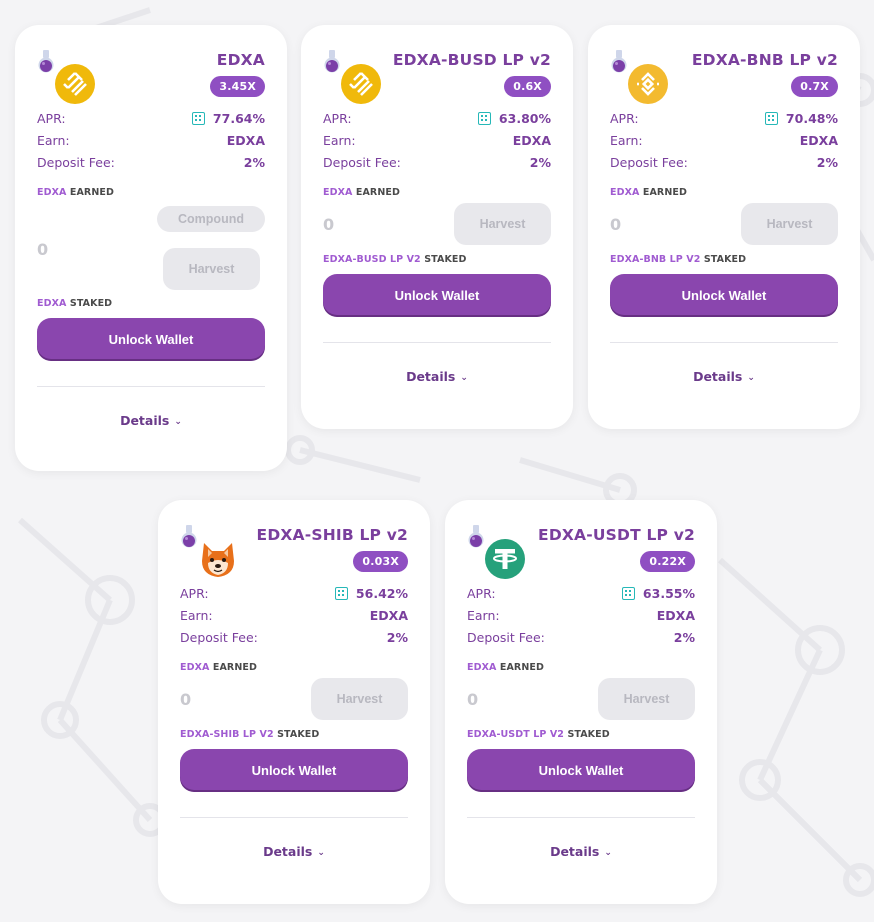 The width and height of the screenshot is (874, 922). Describe the element at coordinates (668, 593) in the screenshot. I see `apr-value: 63.55%` at that location.